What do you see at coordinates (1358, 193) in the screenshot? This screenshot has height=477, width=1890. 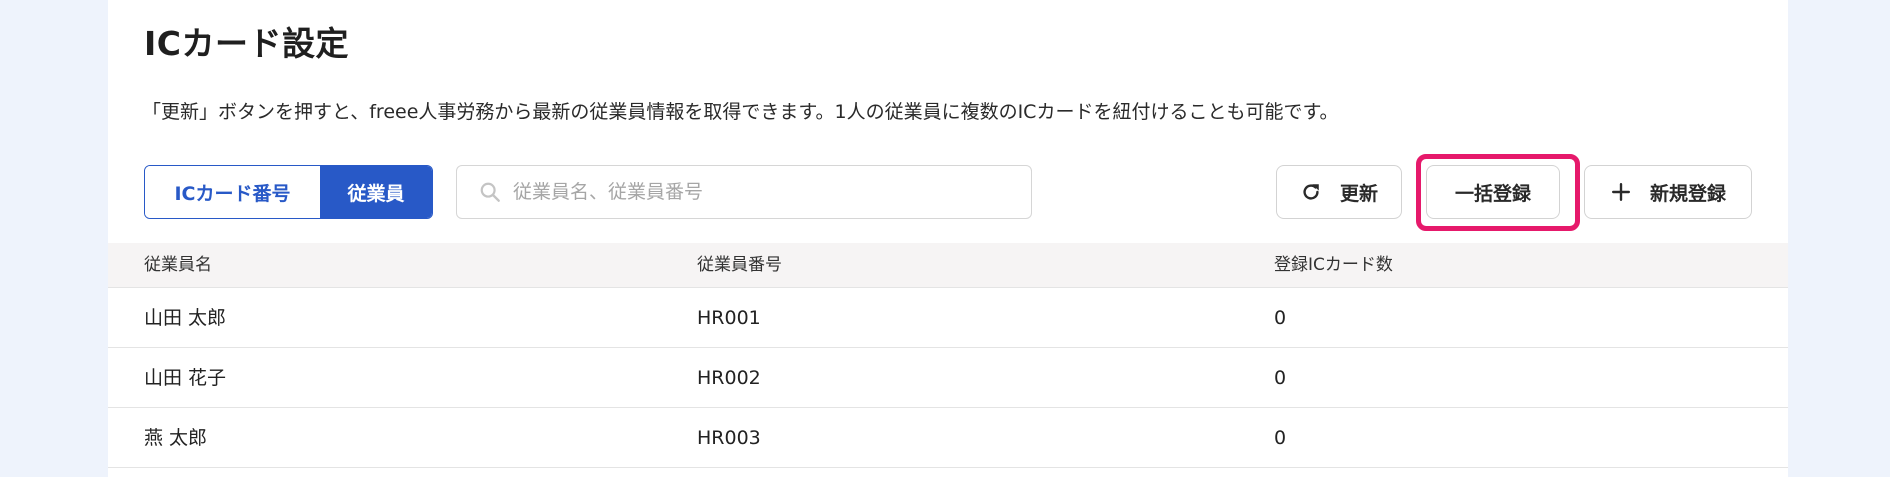 I see `refresh-button-label: 更新` at bounding box center [1358, 193].